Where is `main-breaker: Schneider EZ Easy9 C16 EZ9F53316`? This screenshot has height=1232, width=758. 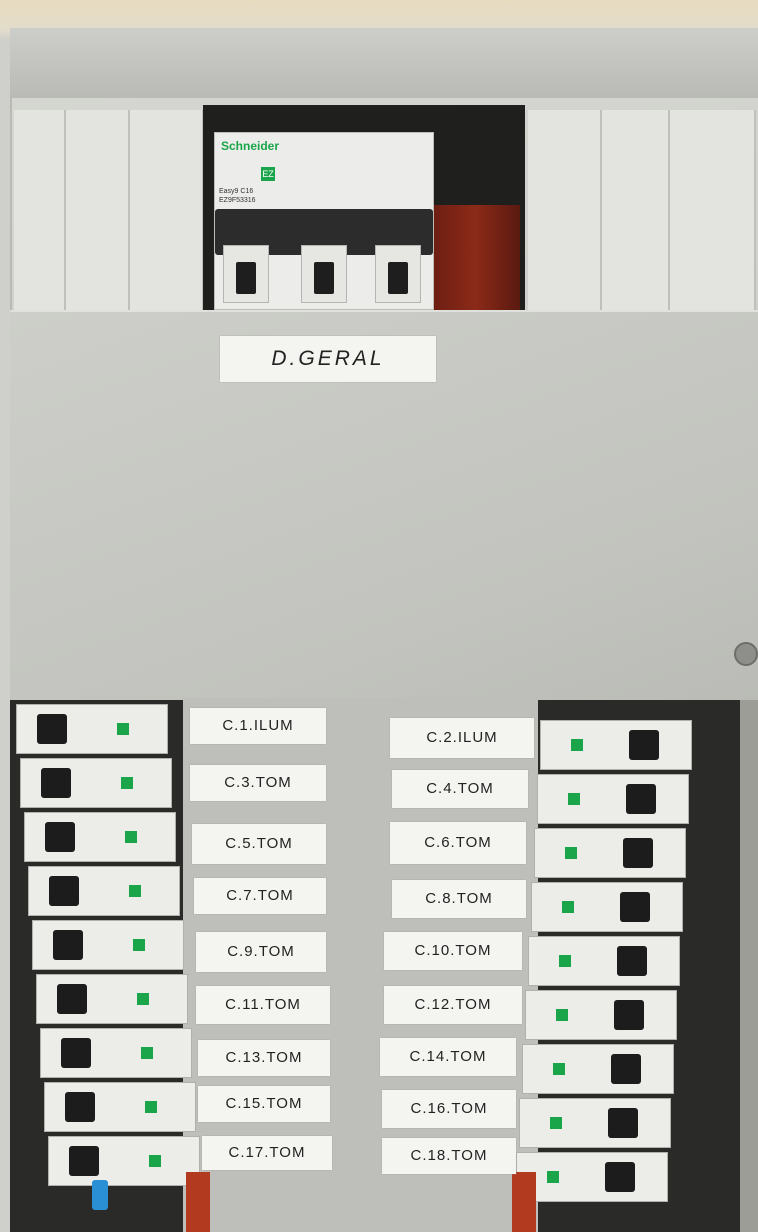
main-breaker: Schneider EZ Easy9 C16 EZ9F53316 is located at coordinates (324, 221).